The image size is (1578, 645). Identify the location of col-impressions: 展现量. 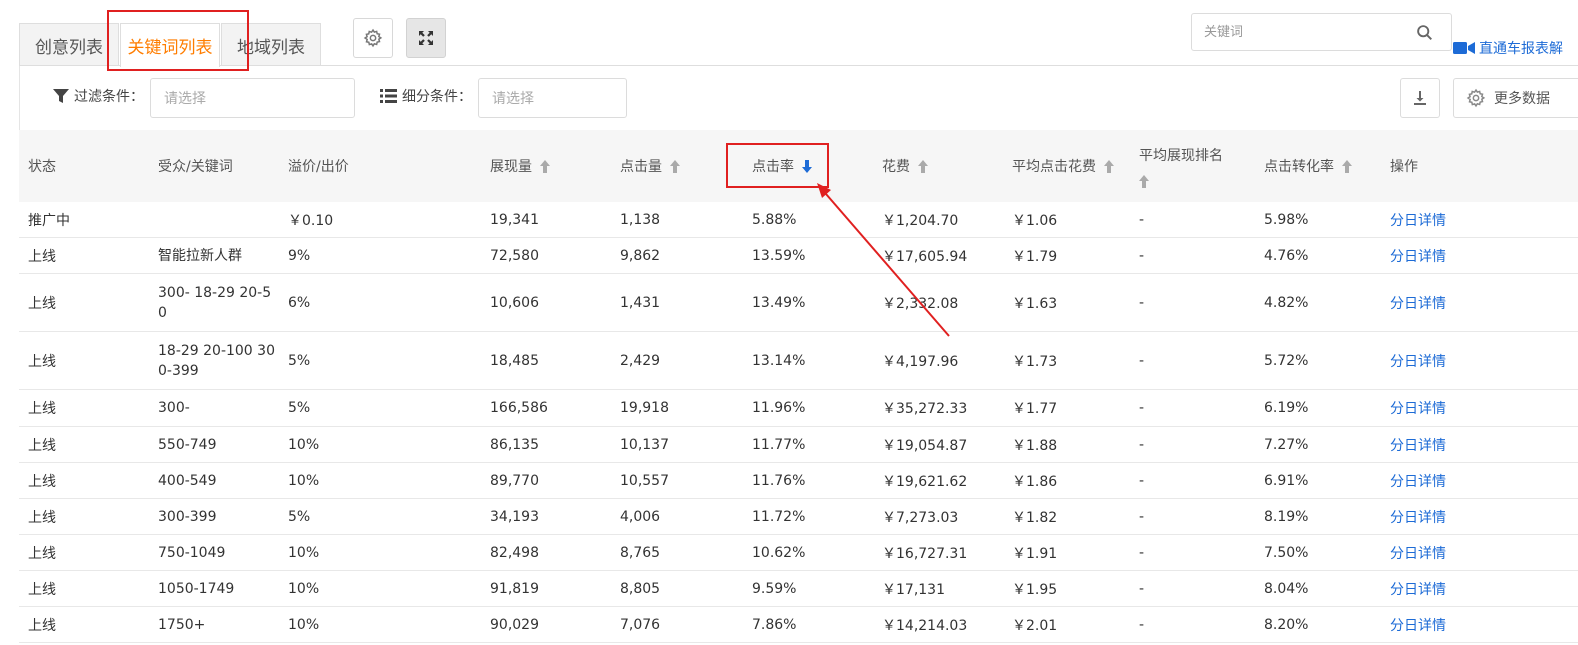
(520, 166).